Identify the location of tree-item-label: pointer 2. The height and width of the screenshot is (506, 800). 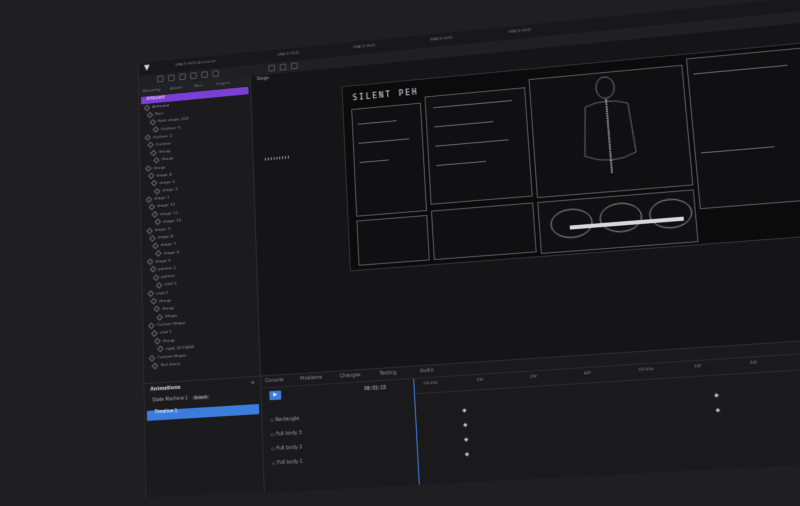
(167, 268).